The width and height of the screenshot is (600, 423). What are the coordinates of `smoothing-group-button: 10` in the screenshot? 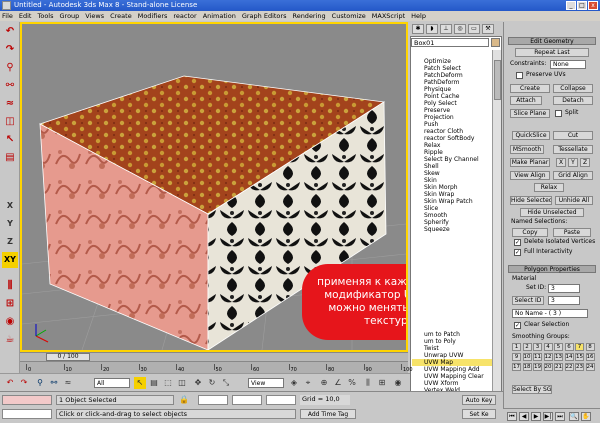 It's located at (527, 357).